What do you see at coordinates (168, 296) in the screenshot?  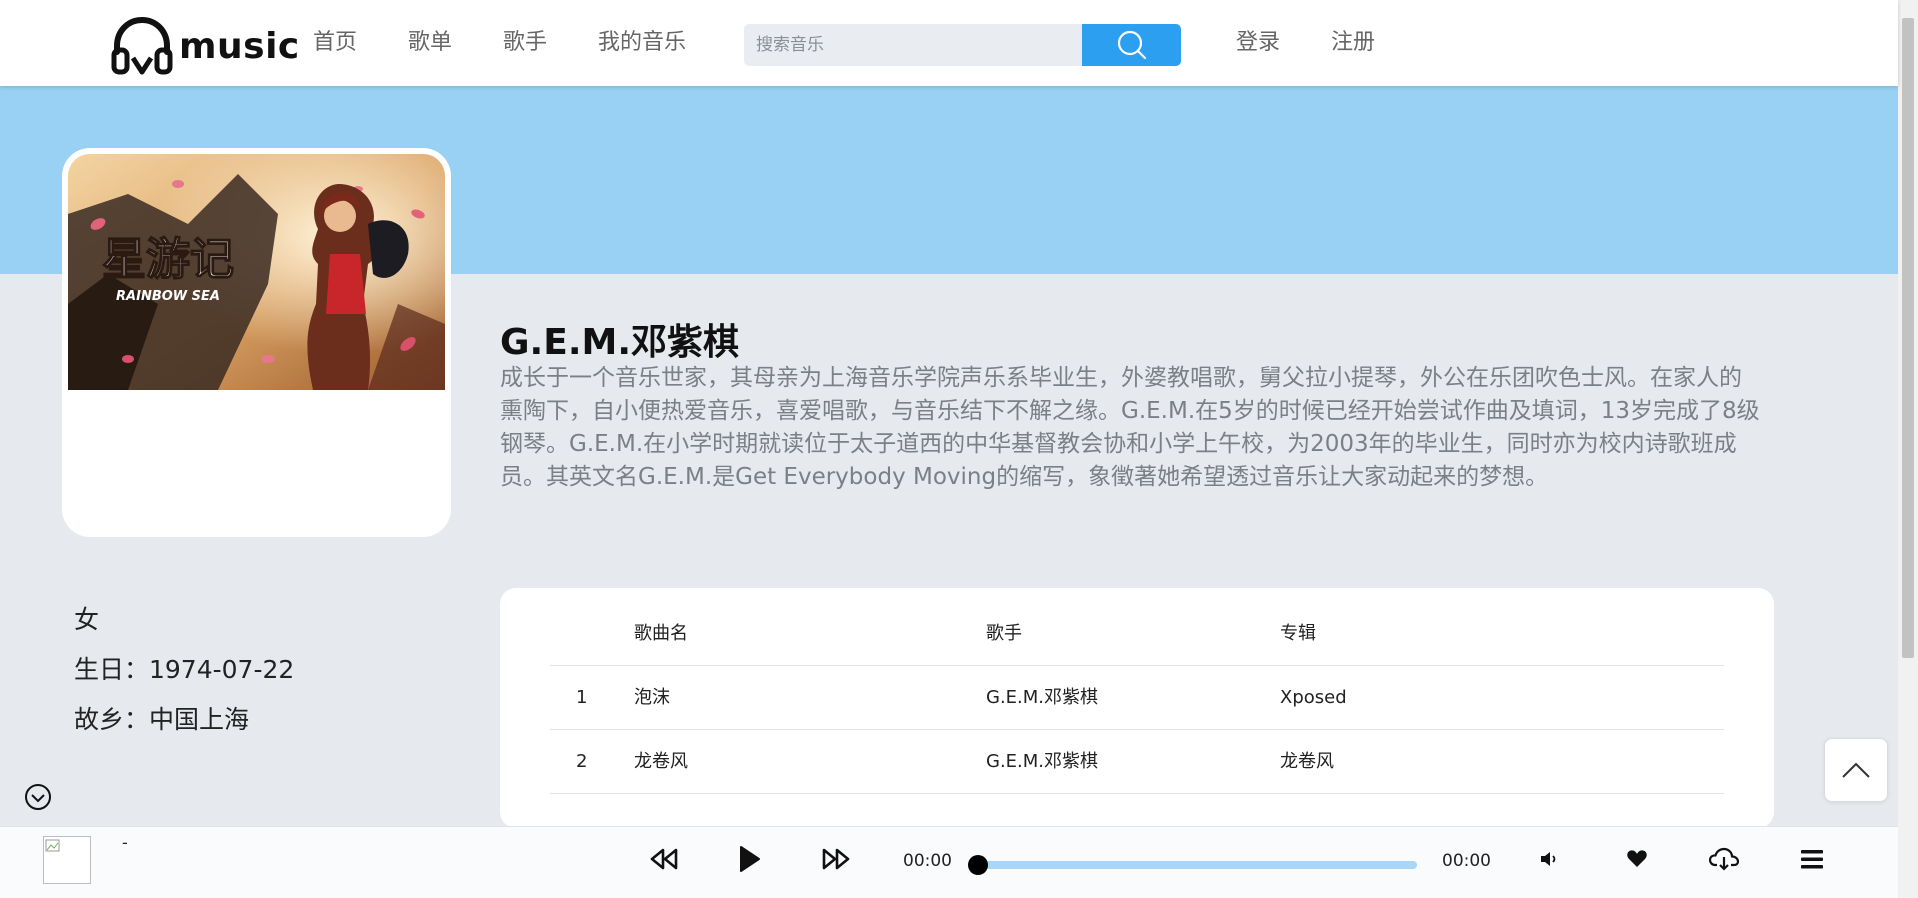 I see `cover-subtitle-text: RAINBOW SEA` at bounding box center [168, 296].